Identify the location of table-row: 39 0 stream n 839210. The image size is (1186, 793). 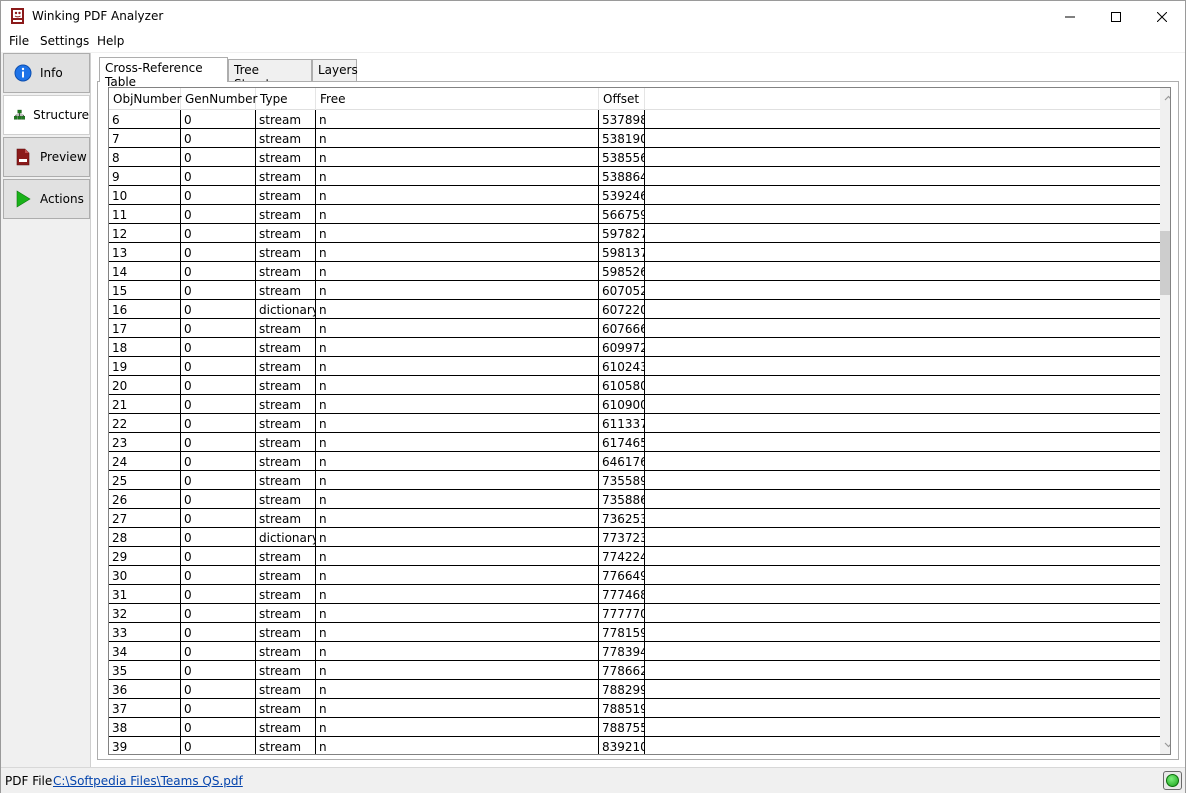
(634, 745).